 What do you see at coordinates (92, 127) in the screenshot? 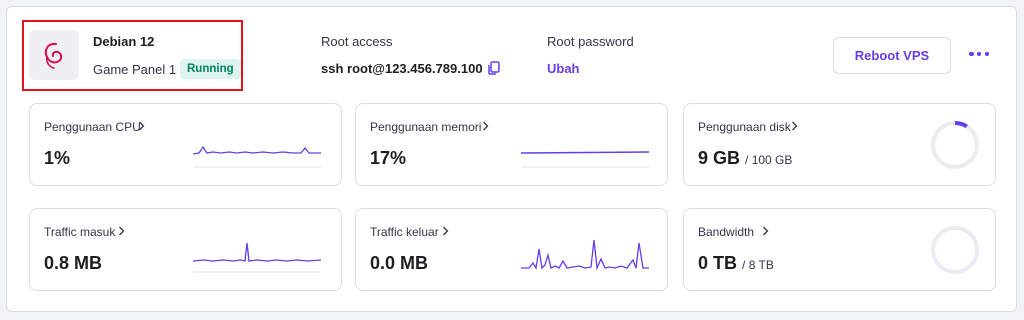
I see `cpu-usage-title: Penggunaan CPU` at bounding box center [92, 127].